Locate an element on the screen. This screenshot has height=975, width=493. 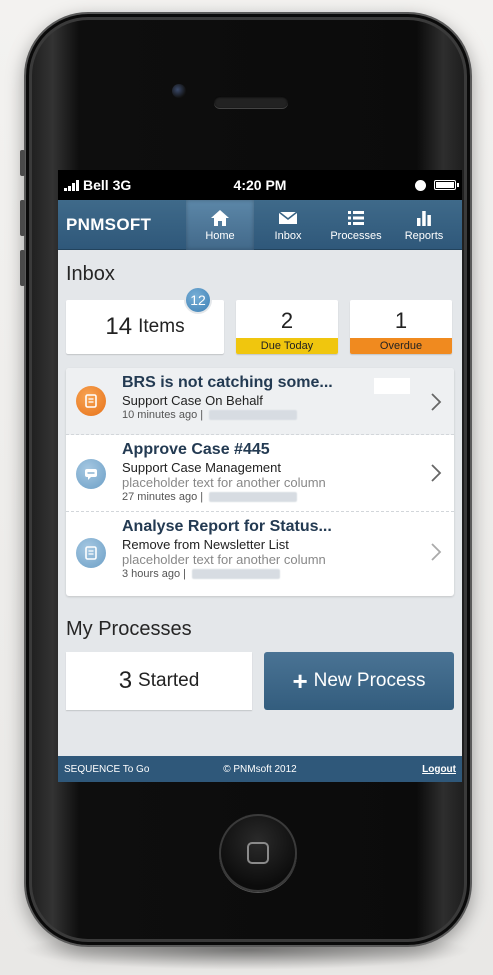
home-button-square-icon is located at coordinates (258, 853).